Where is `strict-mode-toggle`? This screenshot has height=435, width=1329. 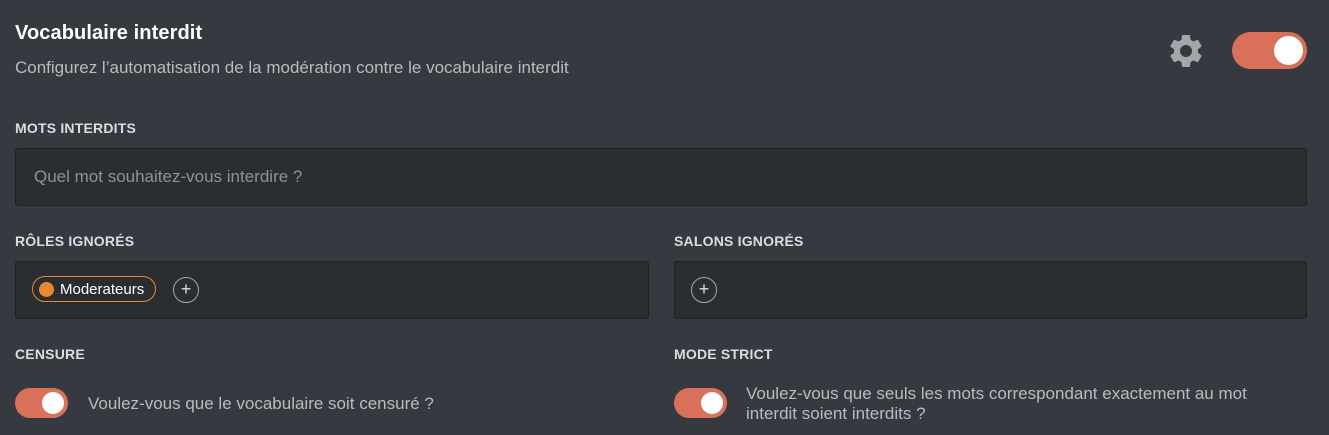 strict-mode-toggle is located at coordinates (700, 403).